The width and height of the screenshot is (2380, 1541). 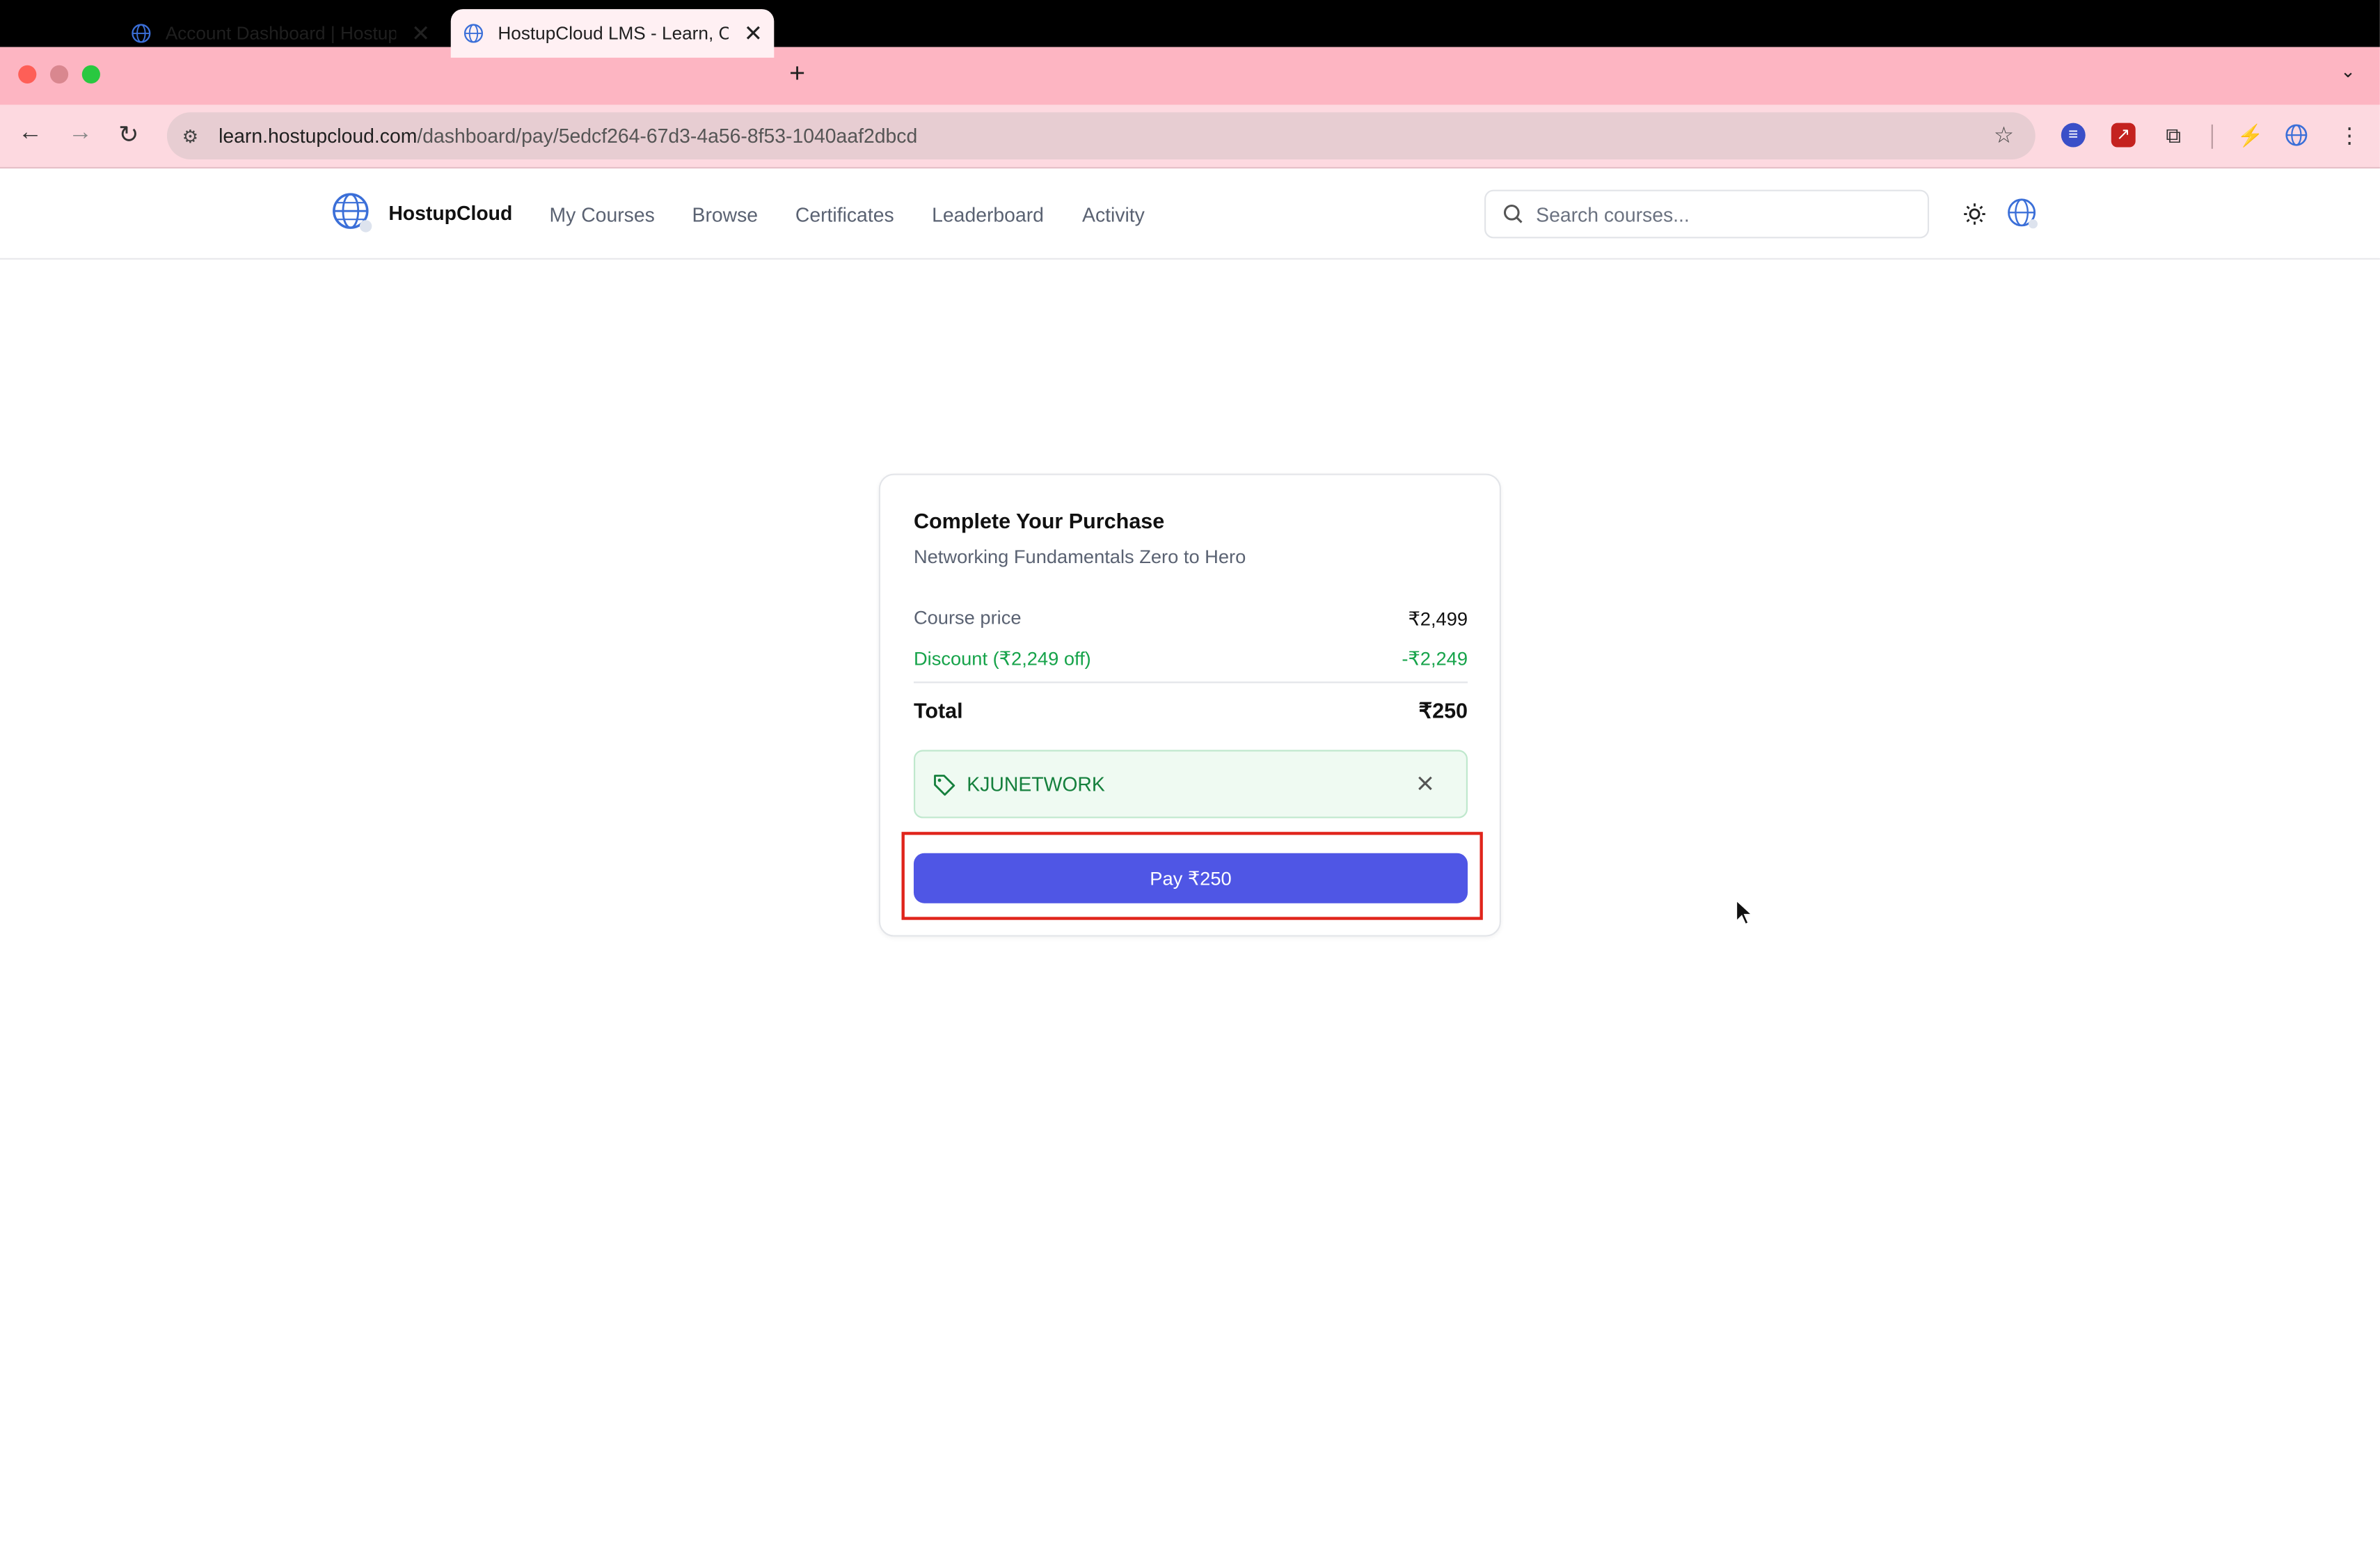 What do you see at coordinates (59, 74) in the screenshot?
I see `minimize-window-button` at bounding box center [59, 74].